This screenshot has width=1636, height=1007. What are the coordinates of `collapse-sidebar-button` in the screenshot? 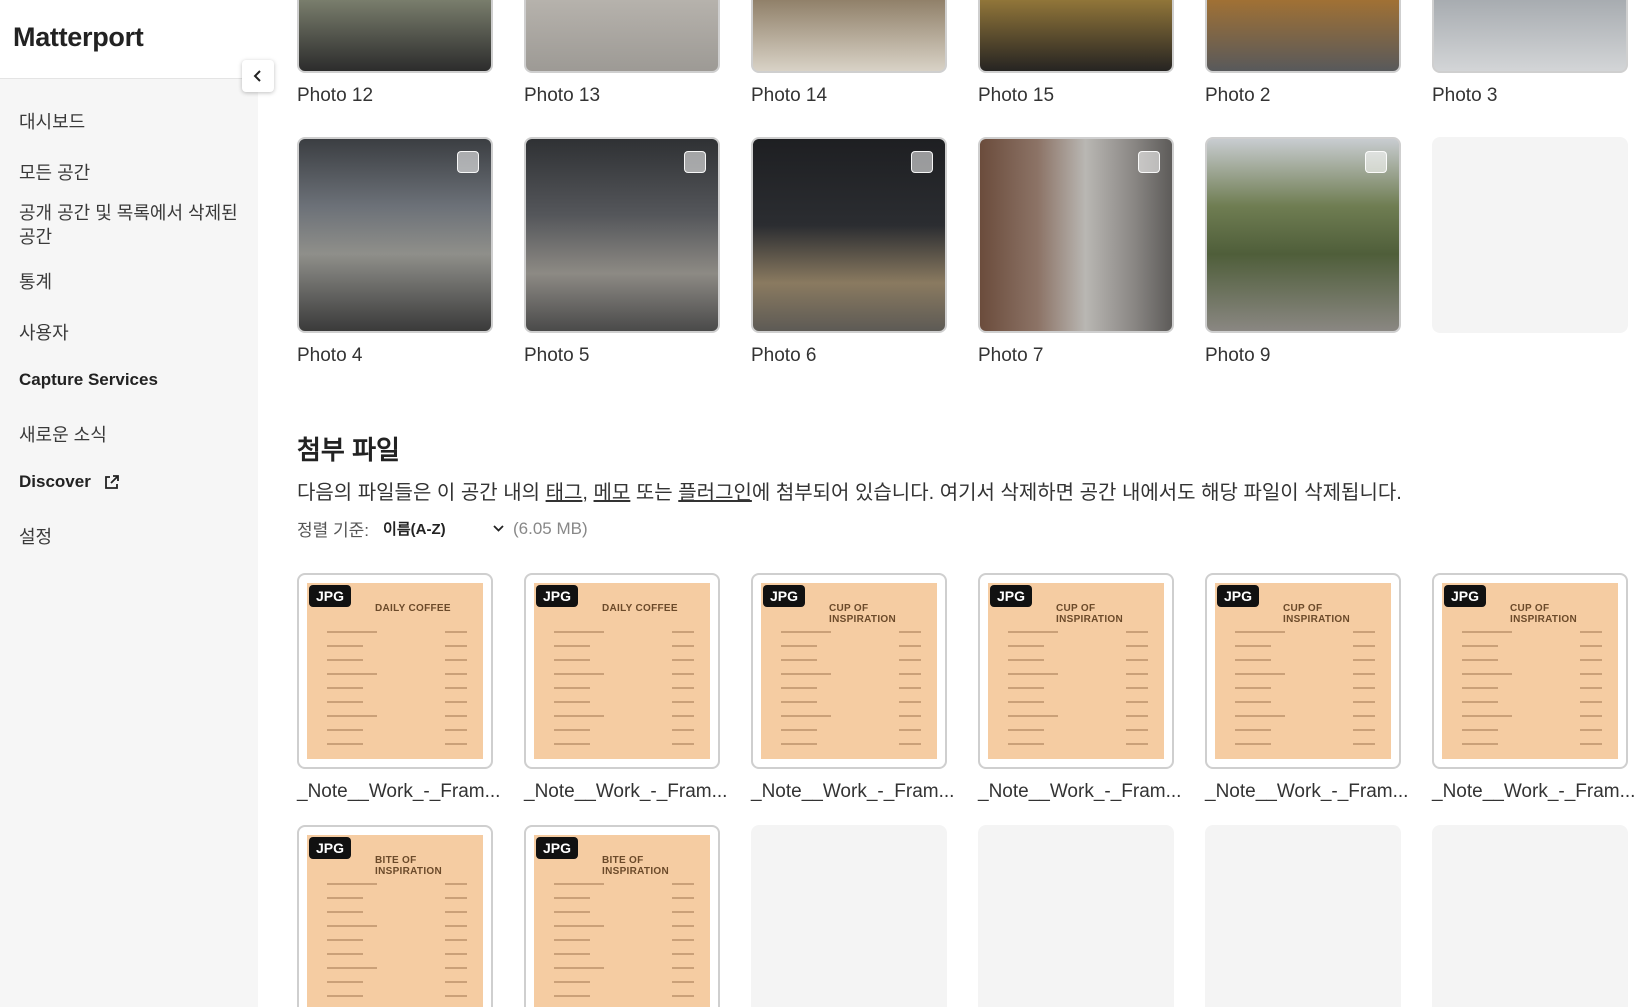 It's located at (258, 76).